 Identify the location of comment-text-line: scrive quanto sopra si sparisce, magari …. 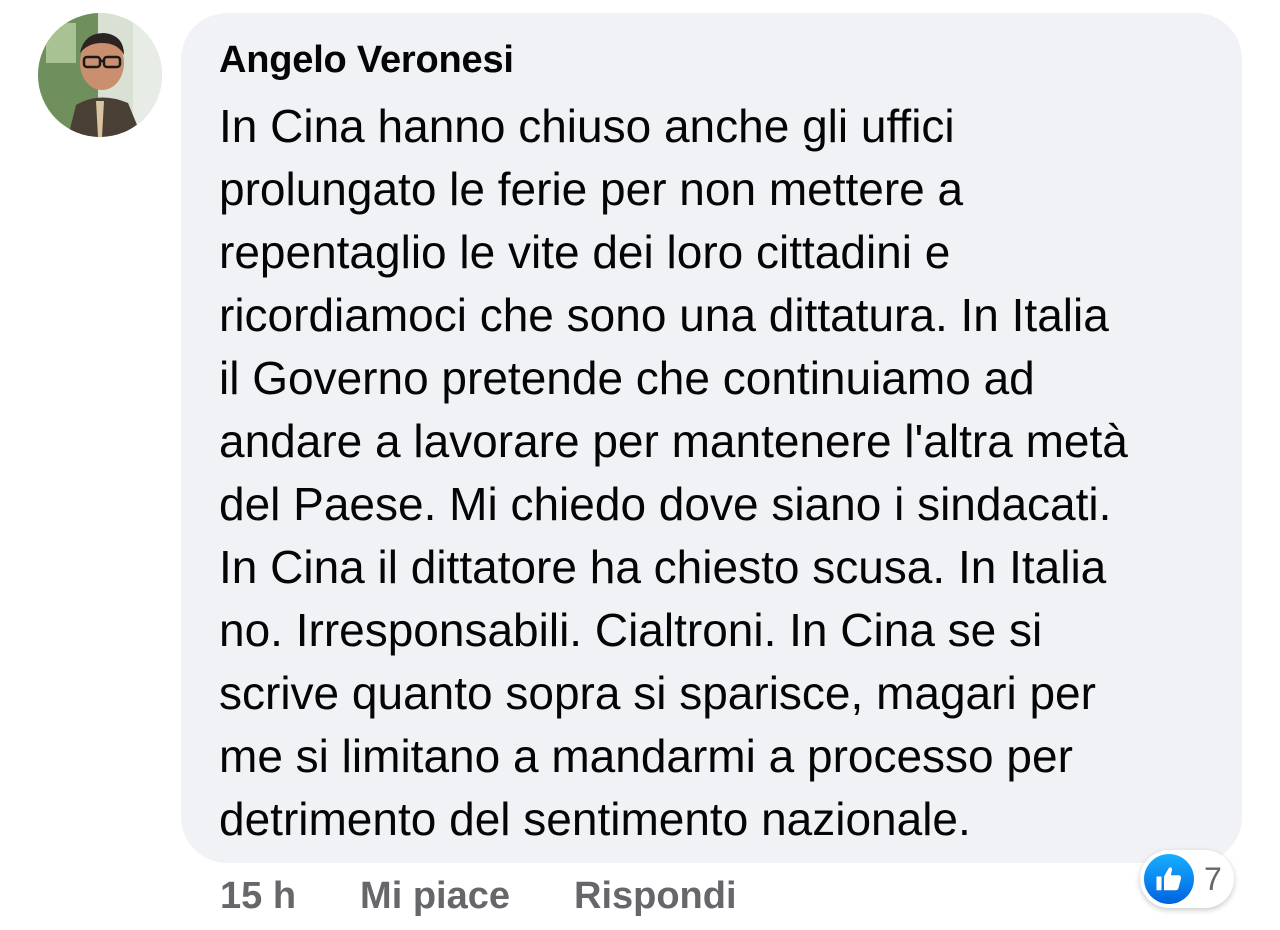
(657, 693).